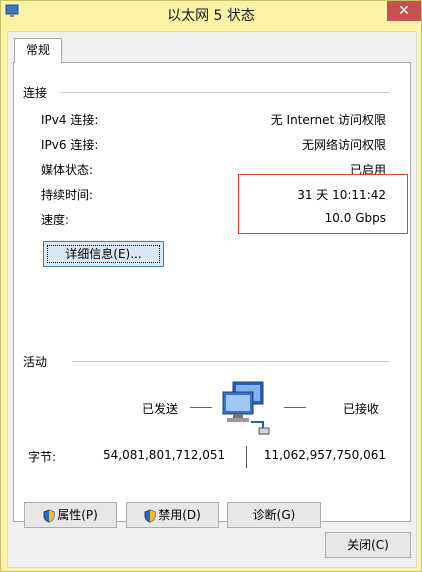 This screenshot has width=422, height=572. What do you see at coordinates (164, 455) in the screenshot?
I see `bytes-sent-value: 54,081,801,712,051` at bounding box center [164, 455].